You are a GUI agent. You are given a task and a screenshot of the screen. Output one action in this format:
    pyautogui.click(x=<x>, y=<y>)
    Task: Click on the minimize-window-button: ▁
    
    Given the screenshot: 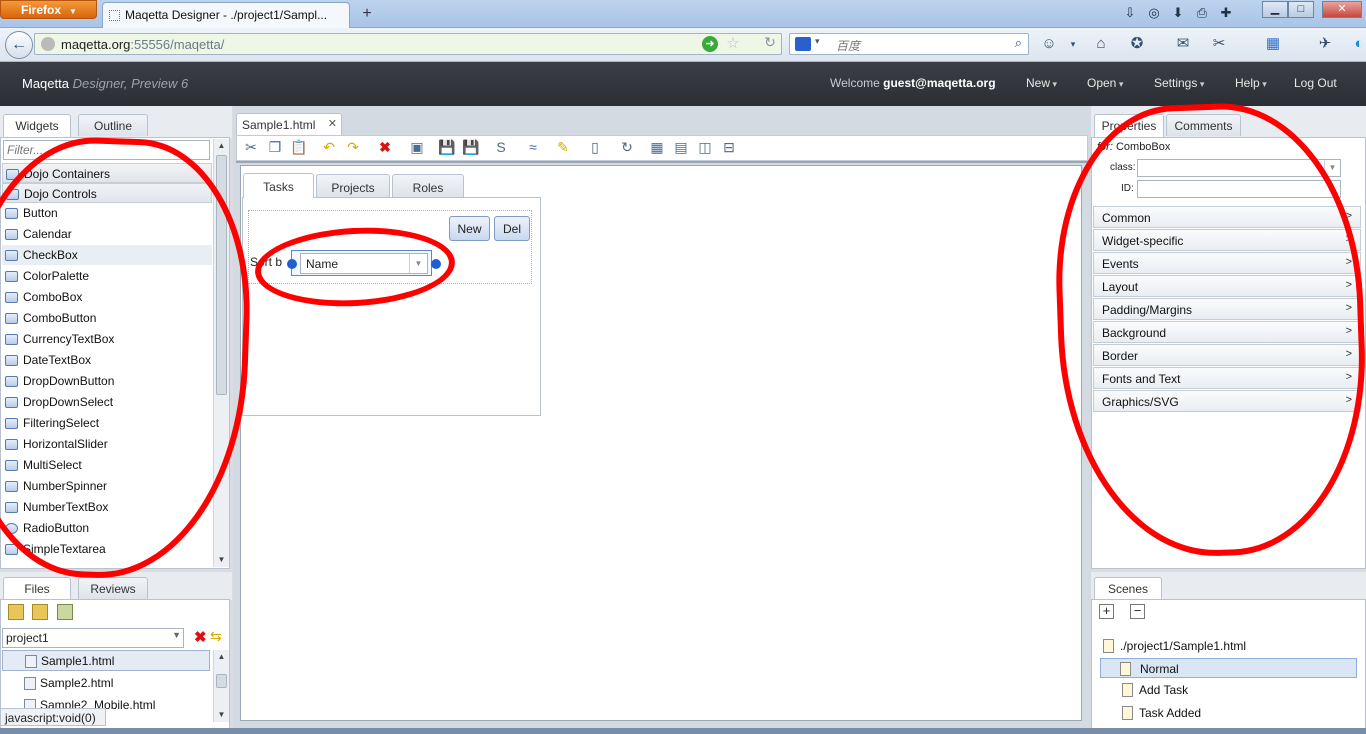 What is the action you would take?
    pyautogui.click(x=1275, y=9)
    